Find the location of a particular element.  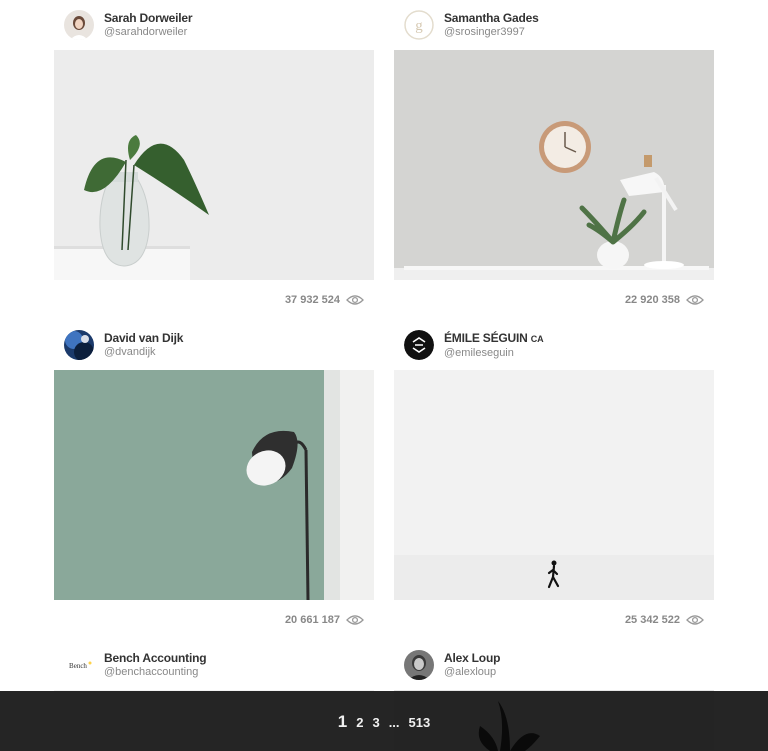

view-stats: 22 920 358 is located at coordinates (664, 300).